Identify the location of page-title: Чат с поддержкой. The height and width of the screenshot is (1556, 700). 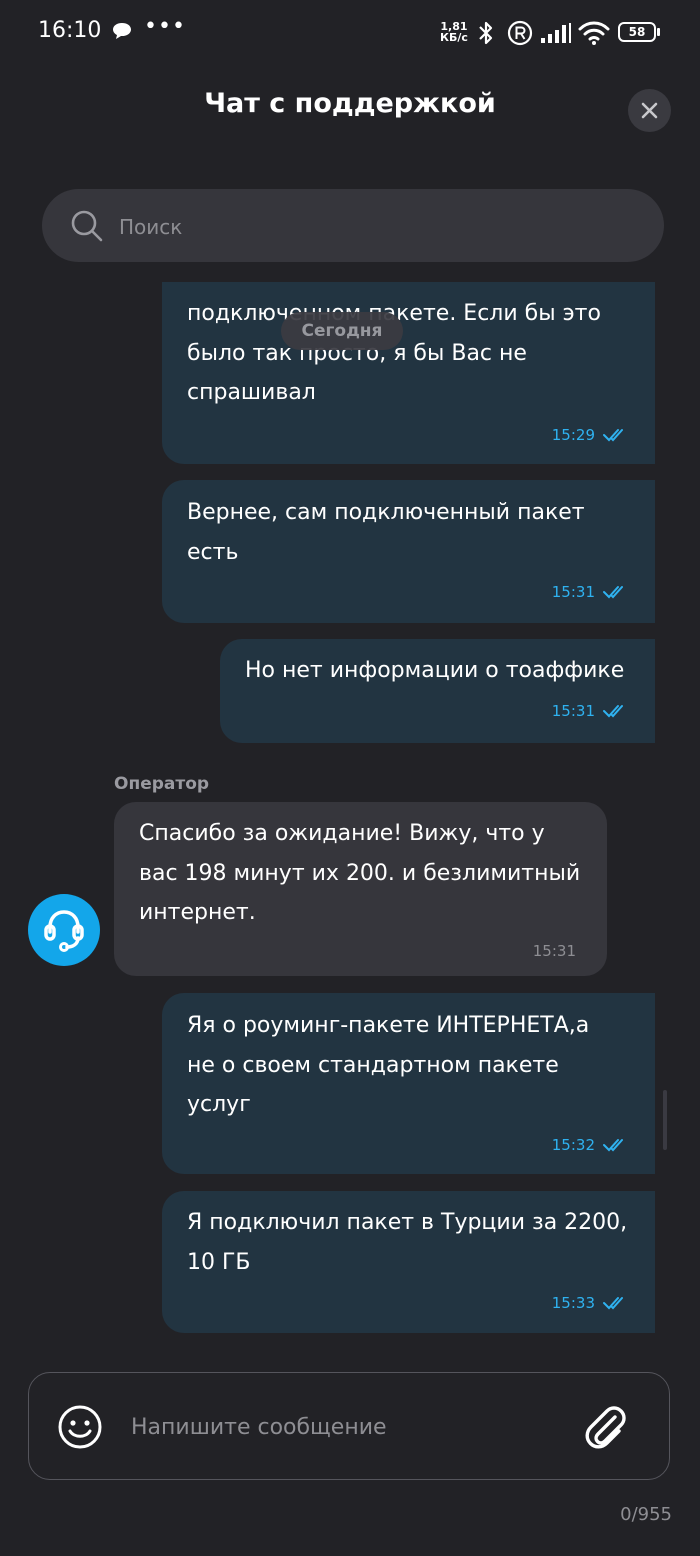
(350, 103).